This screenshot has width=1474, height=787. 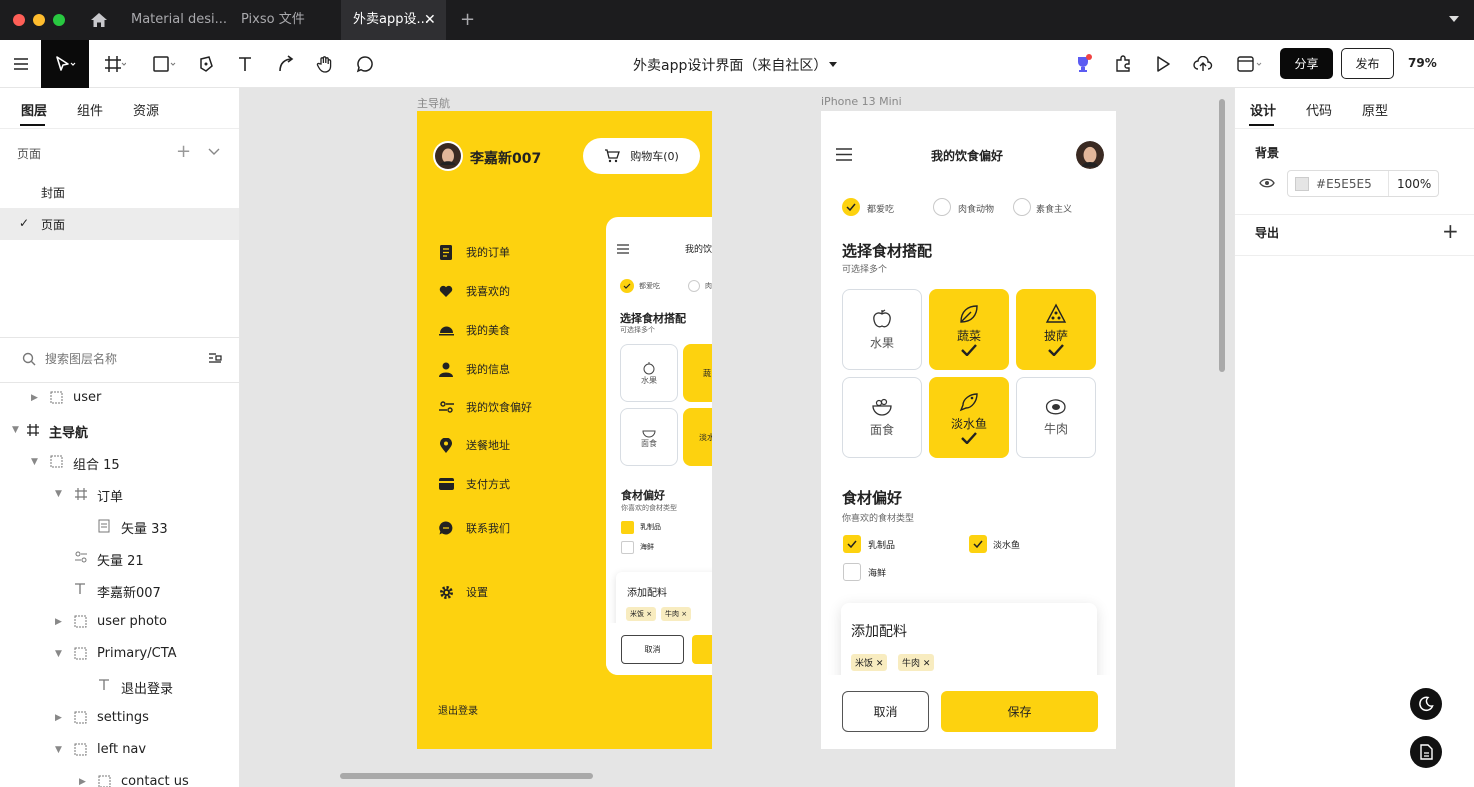 What do you see at coordinates (1123, 64) in the screenshot?
I see `plugins-icon` at bounding box center [1123, 64].